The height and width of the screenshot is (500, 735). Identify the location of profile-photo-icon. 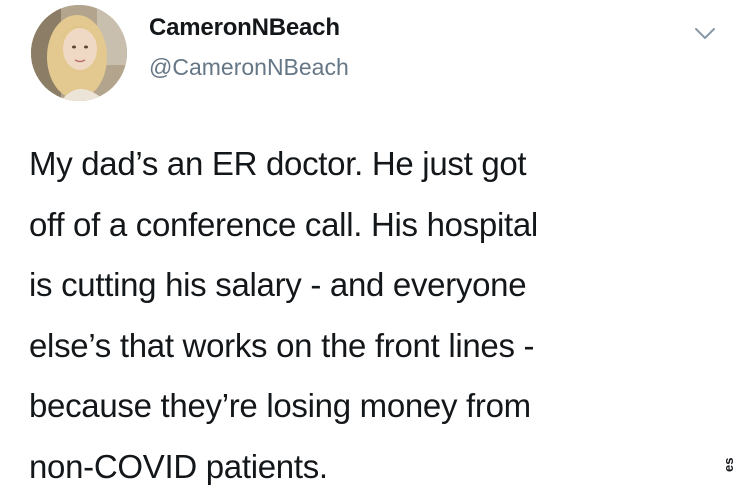
(79, 53).